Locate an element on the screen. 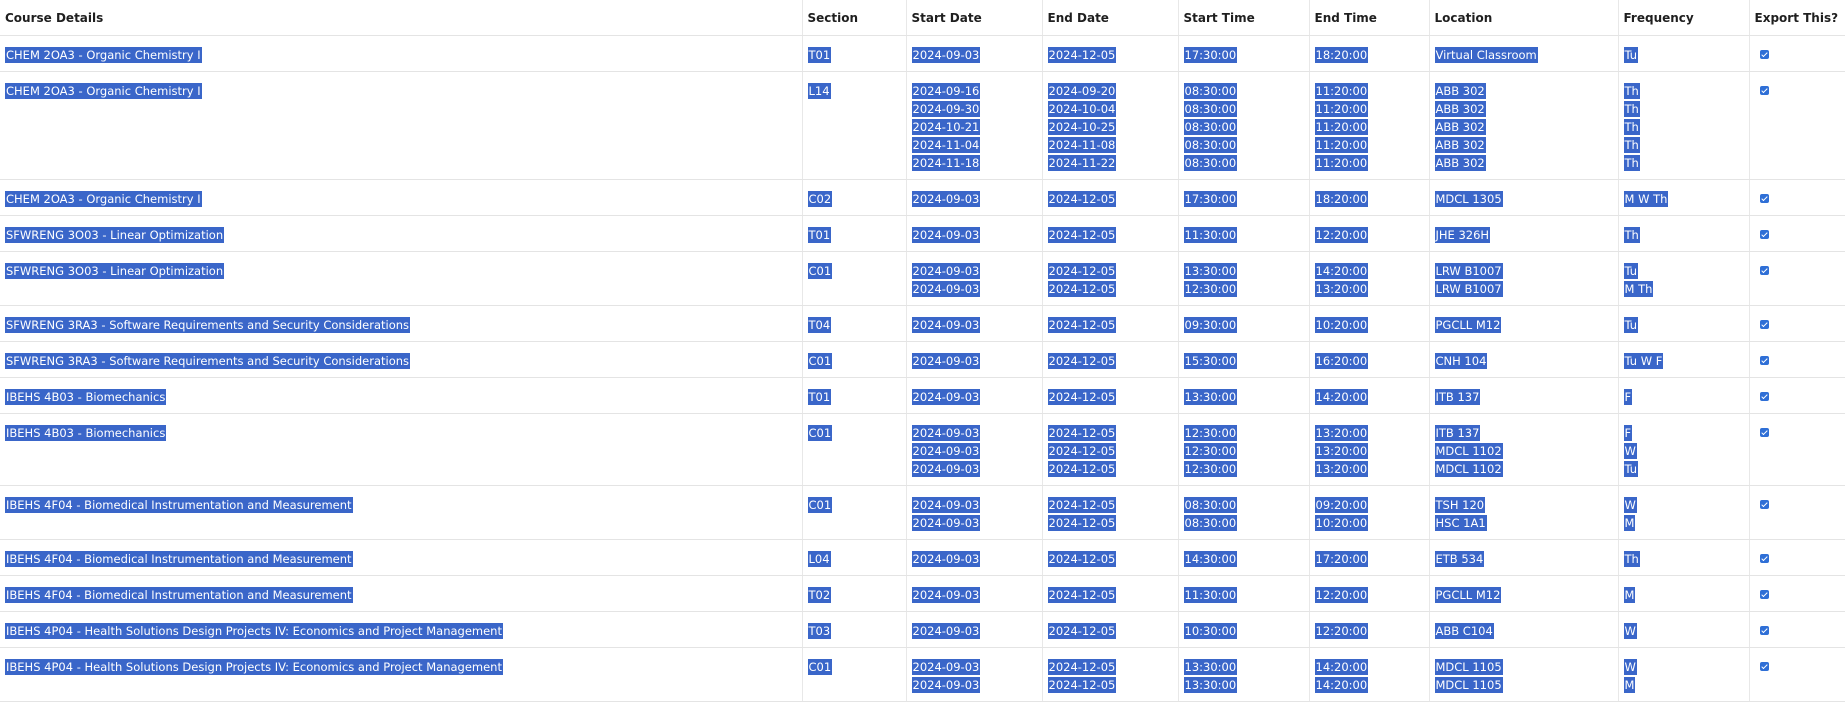 The width and height of the screenshot is (1845, 717). header-course-details: Course Details is located at coordinates (401, 18).